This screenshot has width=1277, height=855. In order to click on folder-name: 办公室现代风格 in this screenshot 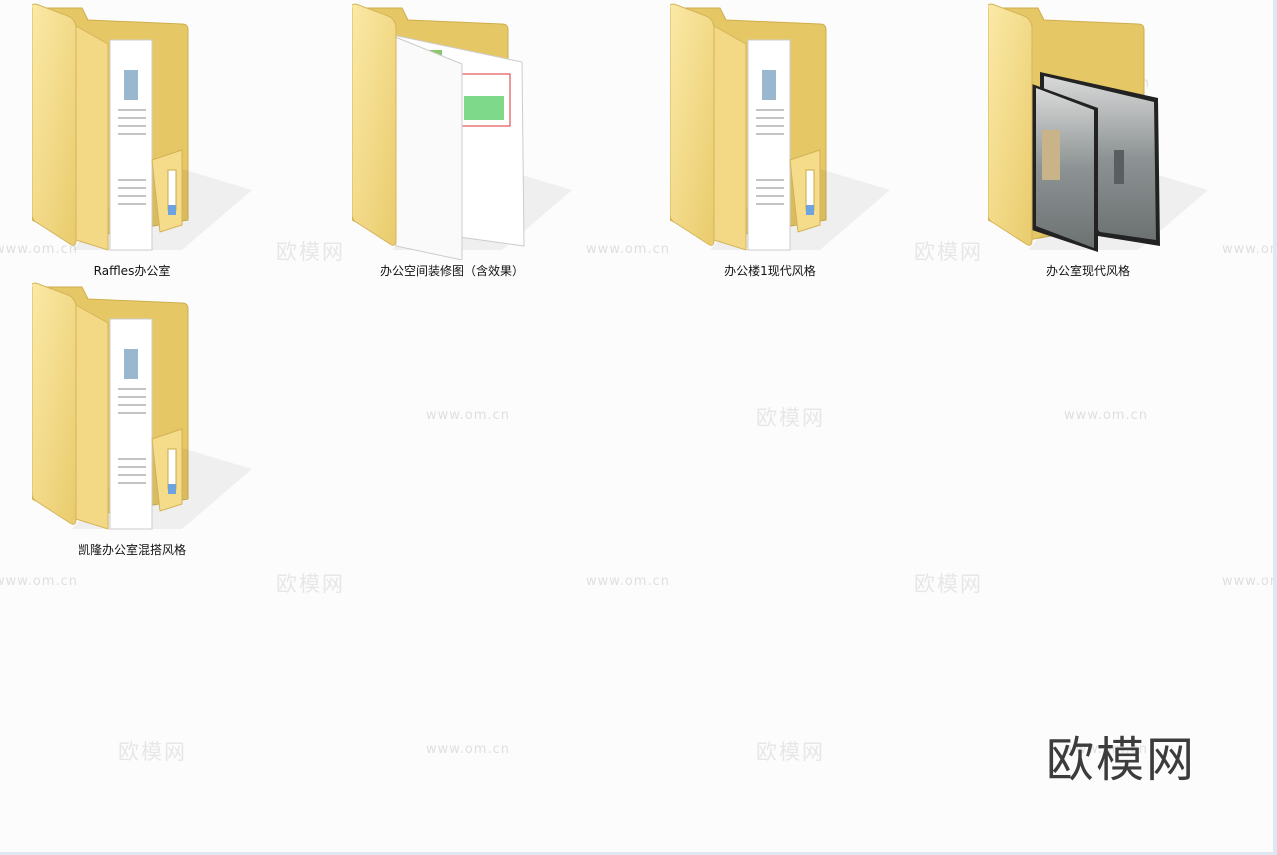, I will do `click(1088, 270)`.